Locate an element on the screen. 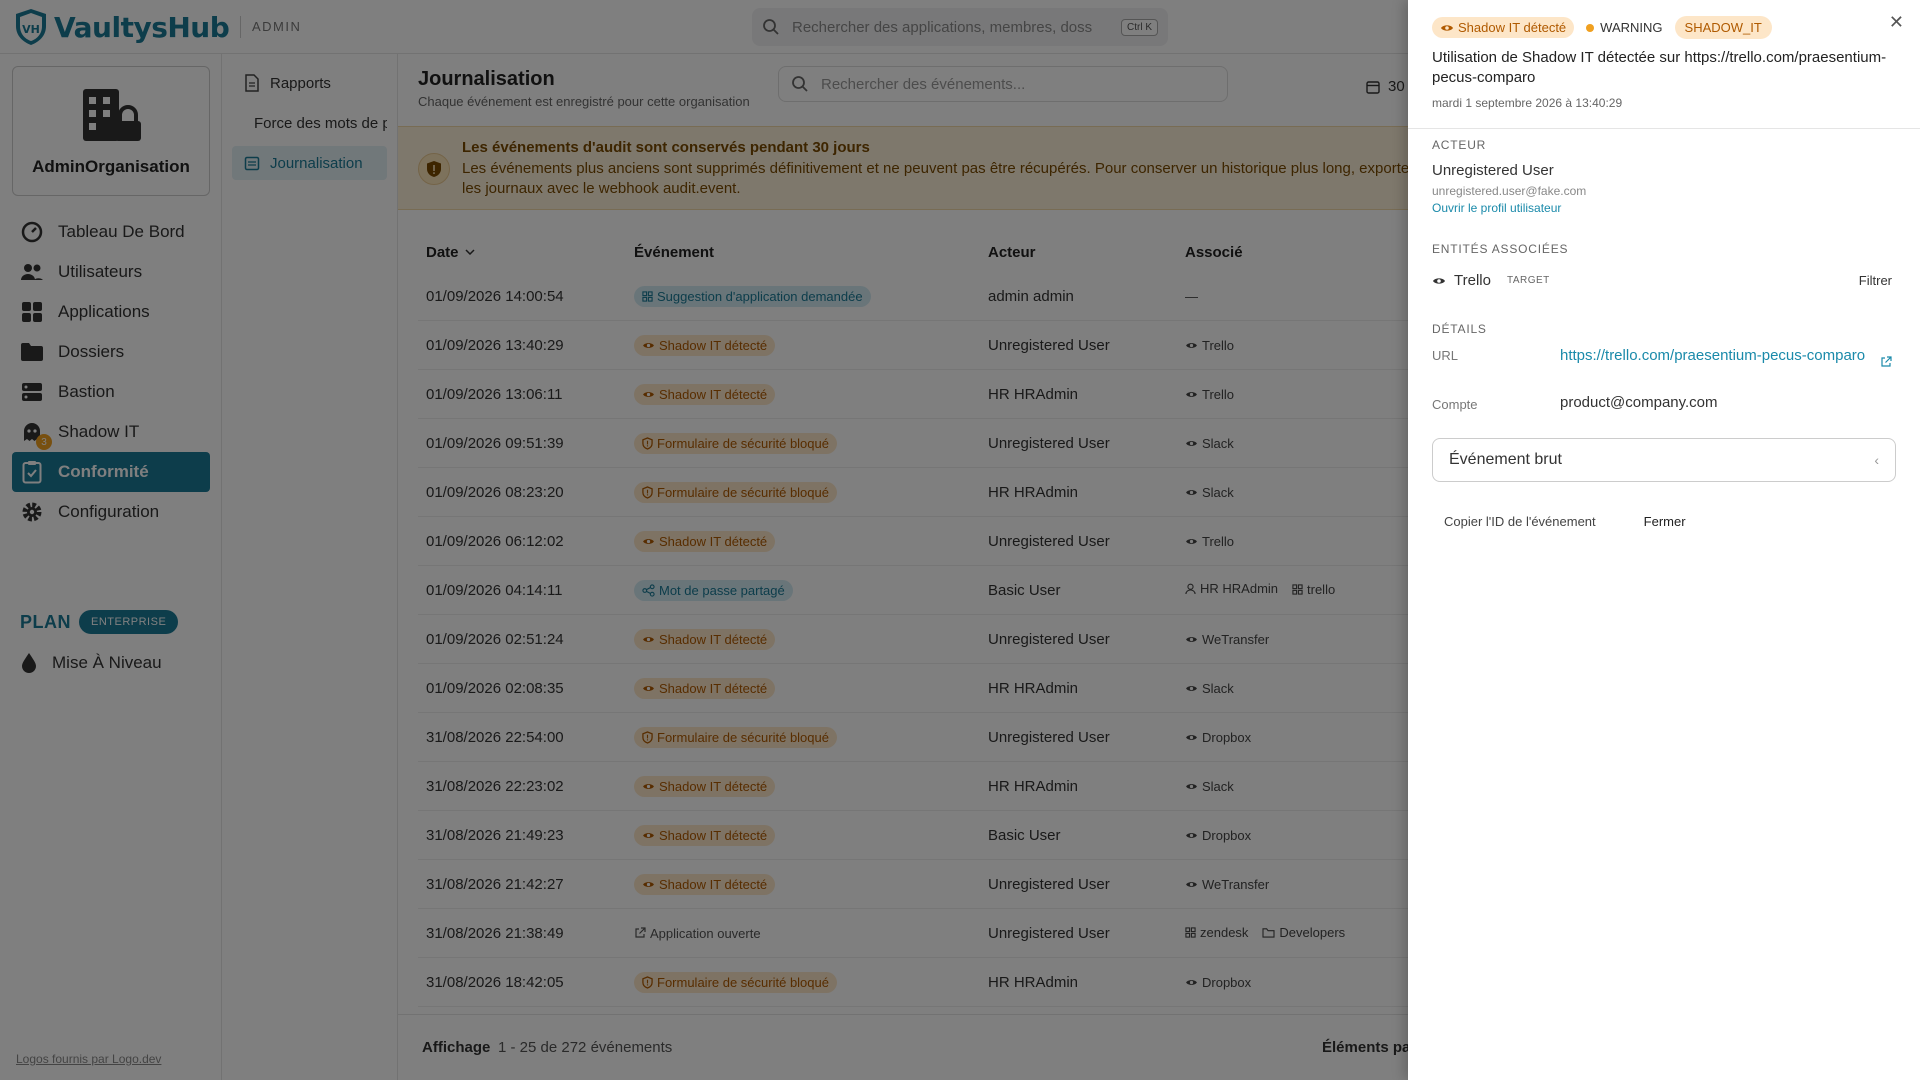 This screenshot has width=1920, height=1080. entity-name: Trello is located at coordinates (1472, 280).